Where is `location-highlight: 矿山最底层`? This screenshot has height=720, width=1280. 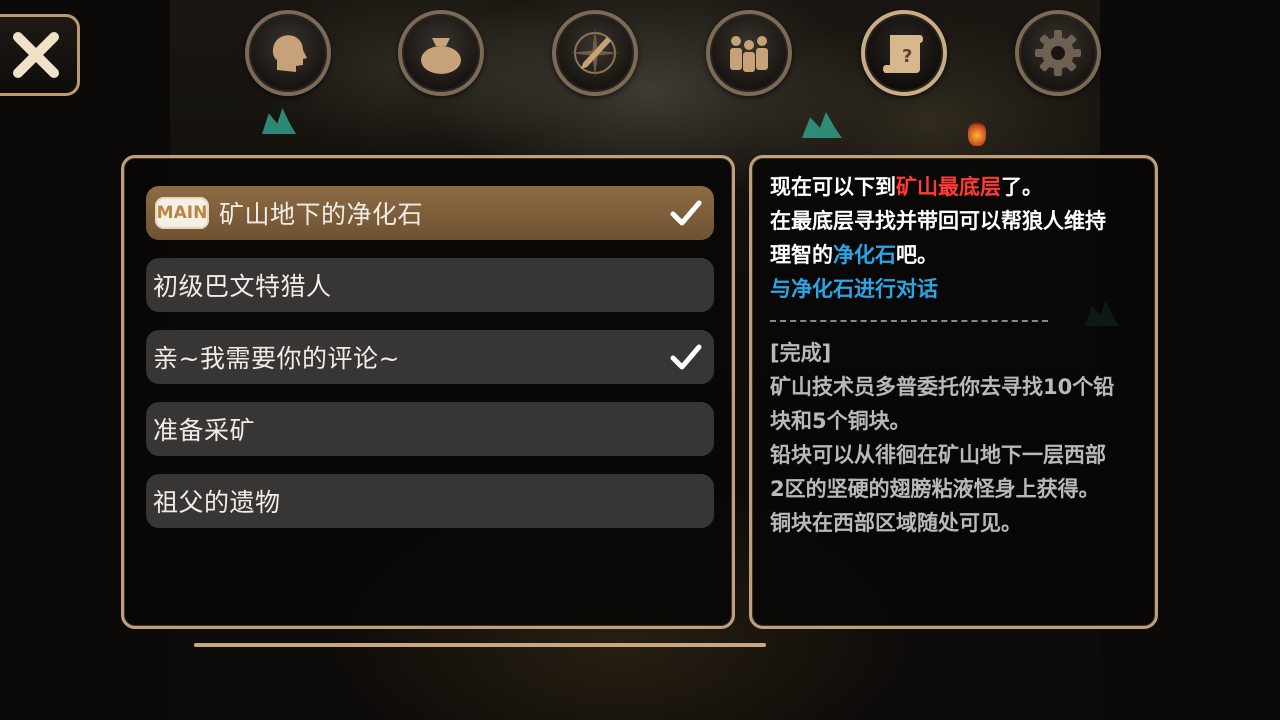 location-highlight: 矿山最底层 is located at coordinates (948, 187).